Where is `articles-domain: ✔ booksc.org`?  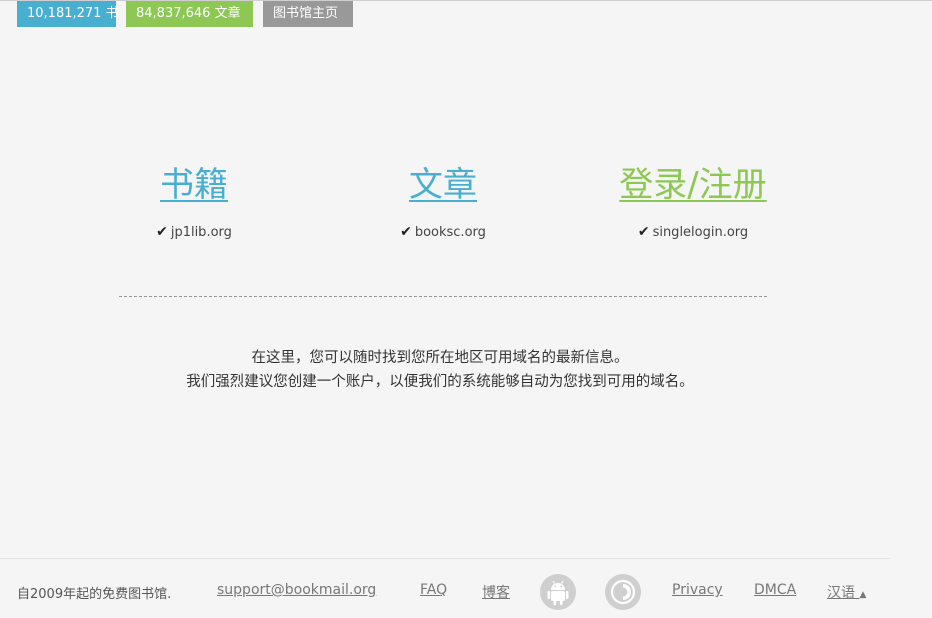
articles-domain: ✔ booksc.org is located at coordinates (443, 232).